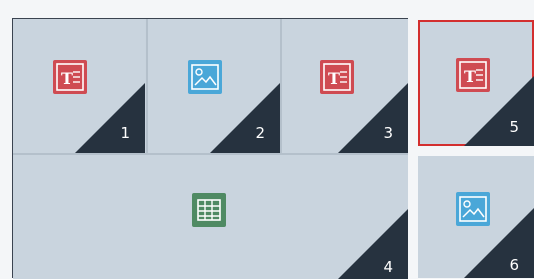 This screenshot has height=279, width=534. I want to click on layout-tile-1: T 1, so click(79, 86).